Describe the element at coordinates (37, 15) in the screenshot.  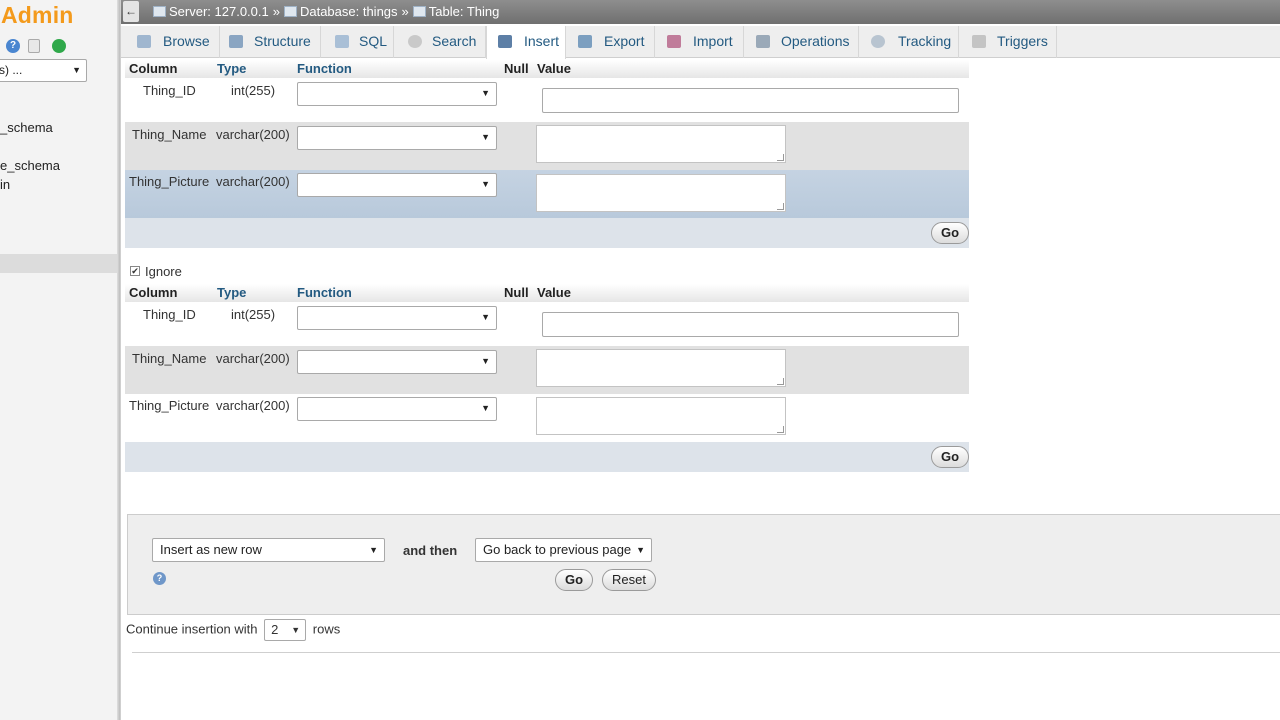
I see `phpmyadmin-logo: Admin` at that location.